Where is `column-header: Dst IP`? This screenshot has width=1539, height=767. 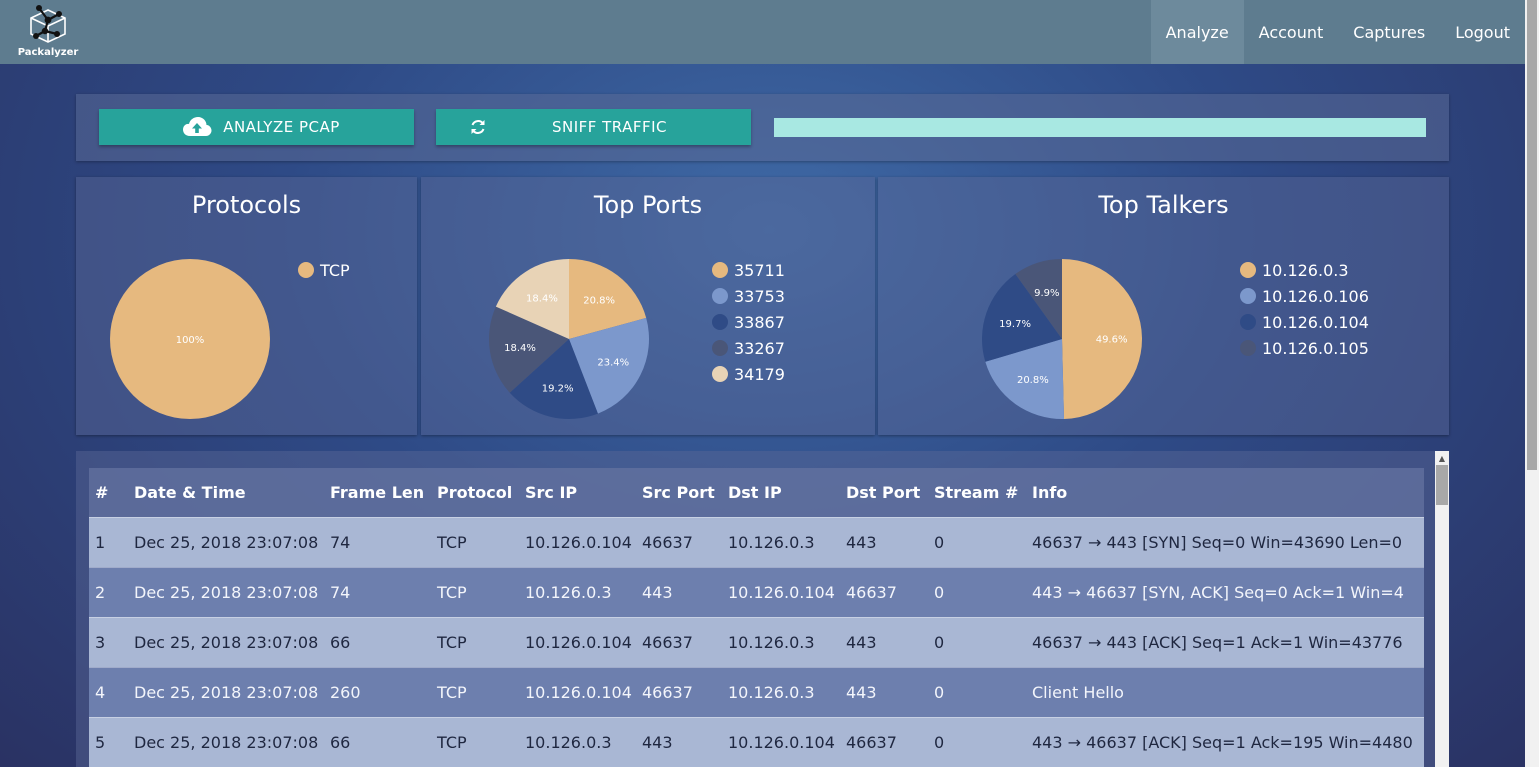
column-header: Dst IP is located at coordinates (781, 492).